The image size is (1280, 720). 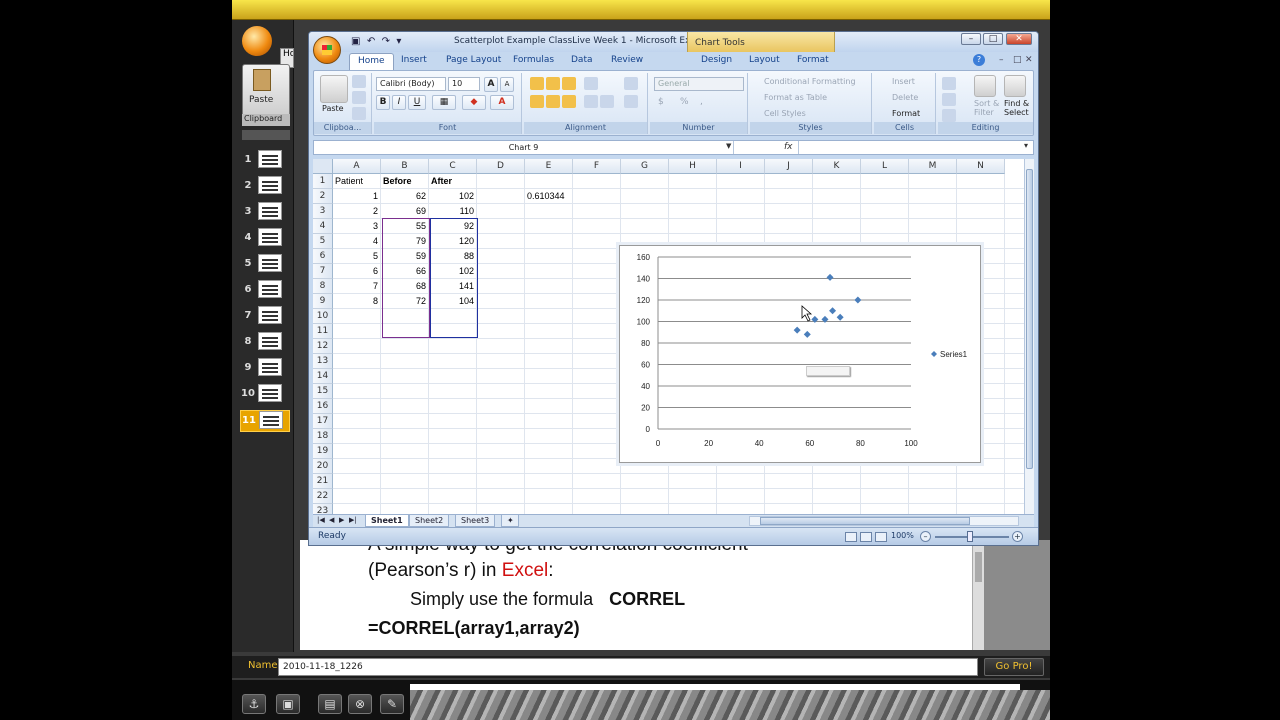 What do you see at coordinates (902, 535) in the screenshot?
I see `zoom-level: 100%` at bounding box center [902, 535].